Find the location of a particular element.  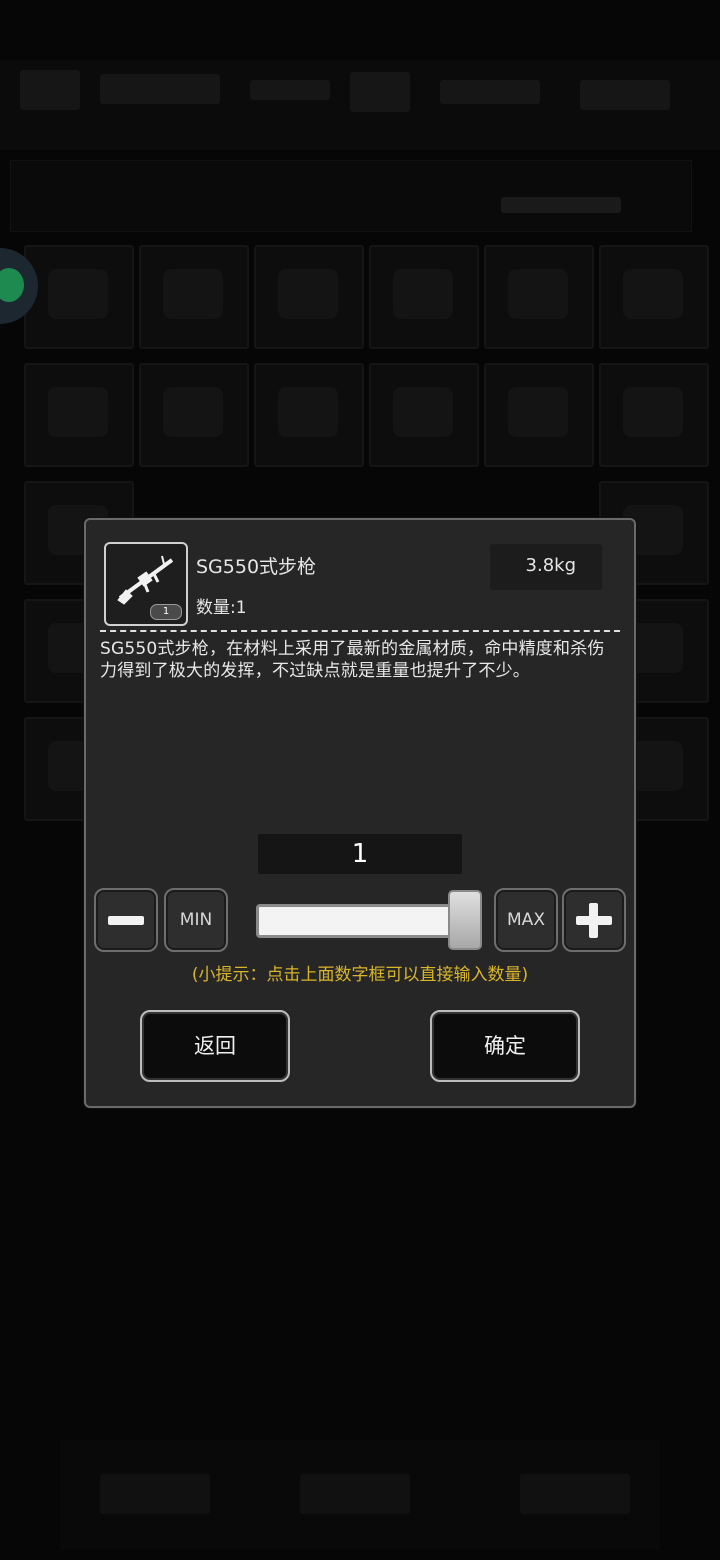

decrease-button is located at coordinates (126, 920).